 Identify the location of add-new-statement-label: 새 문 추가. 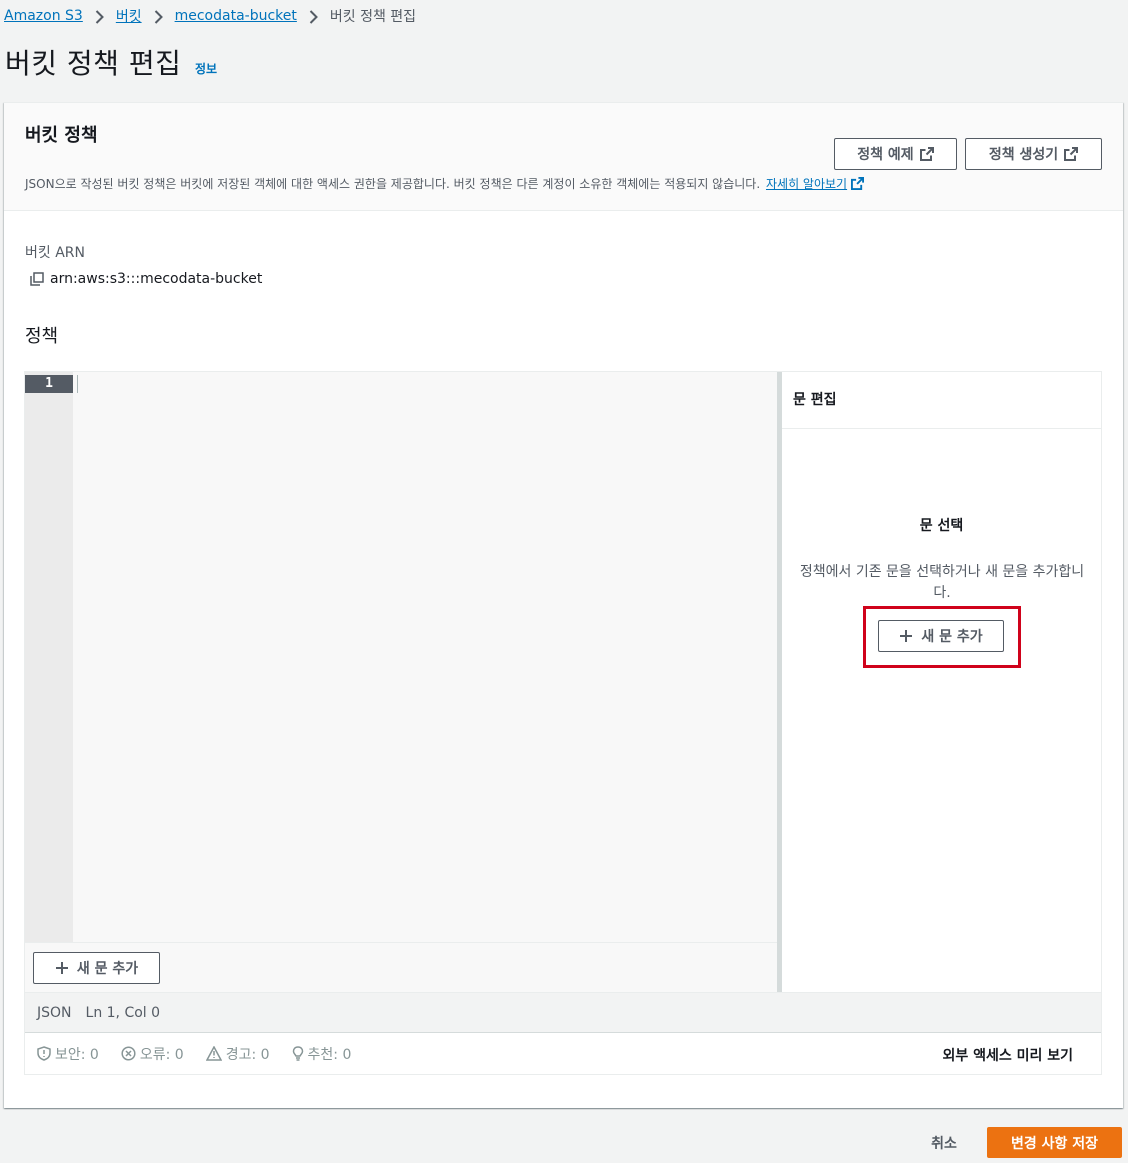
(952, 637).